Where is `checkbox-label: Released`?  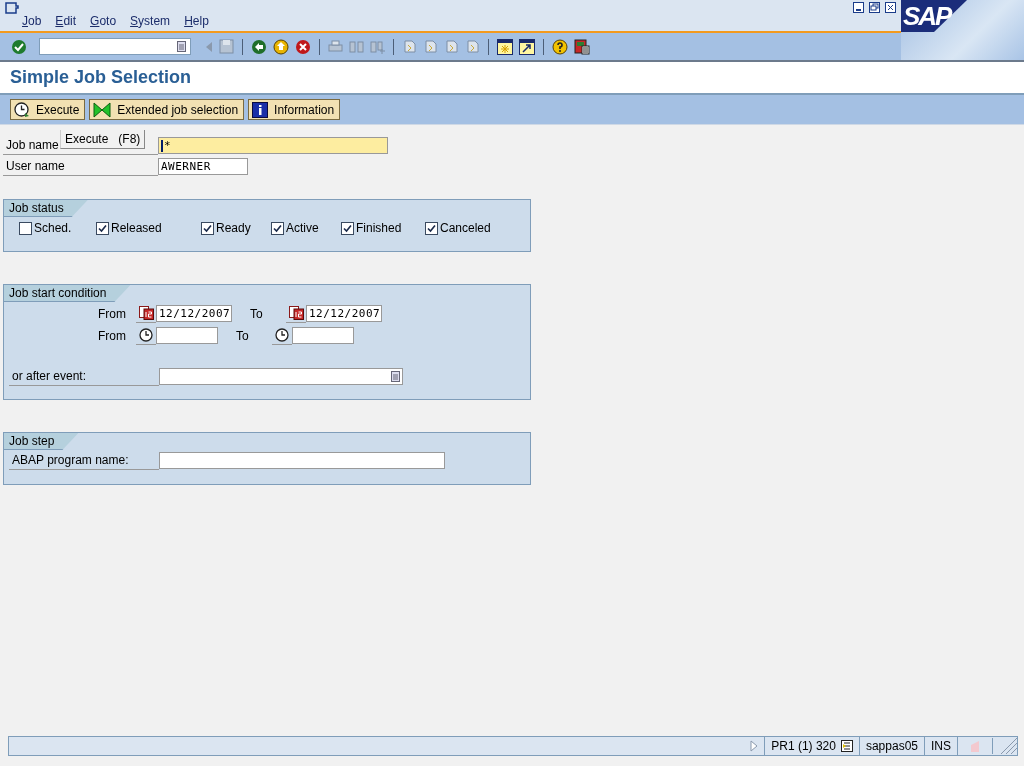
checkbox-label: Released is located at coordinates (136, 228).